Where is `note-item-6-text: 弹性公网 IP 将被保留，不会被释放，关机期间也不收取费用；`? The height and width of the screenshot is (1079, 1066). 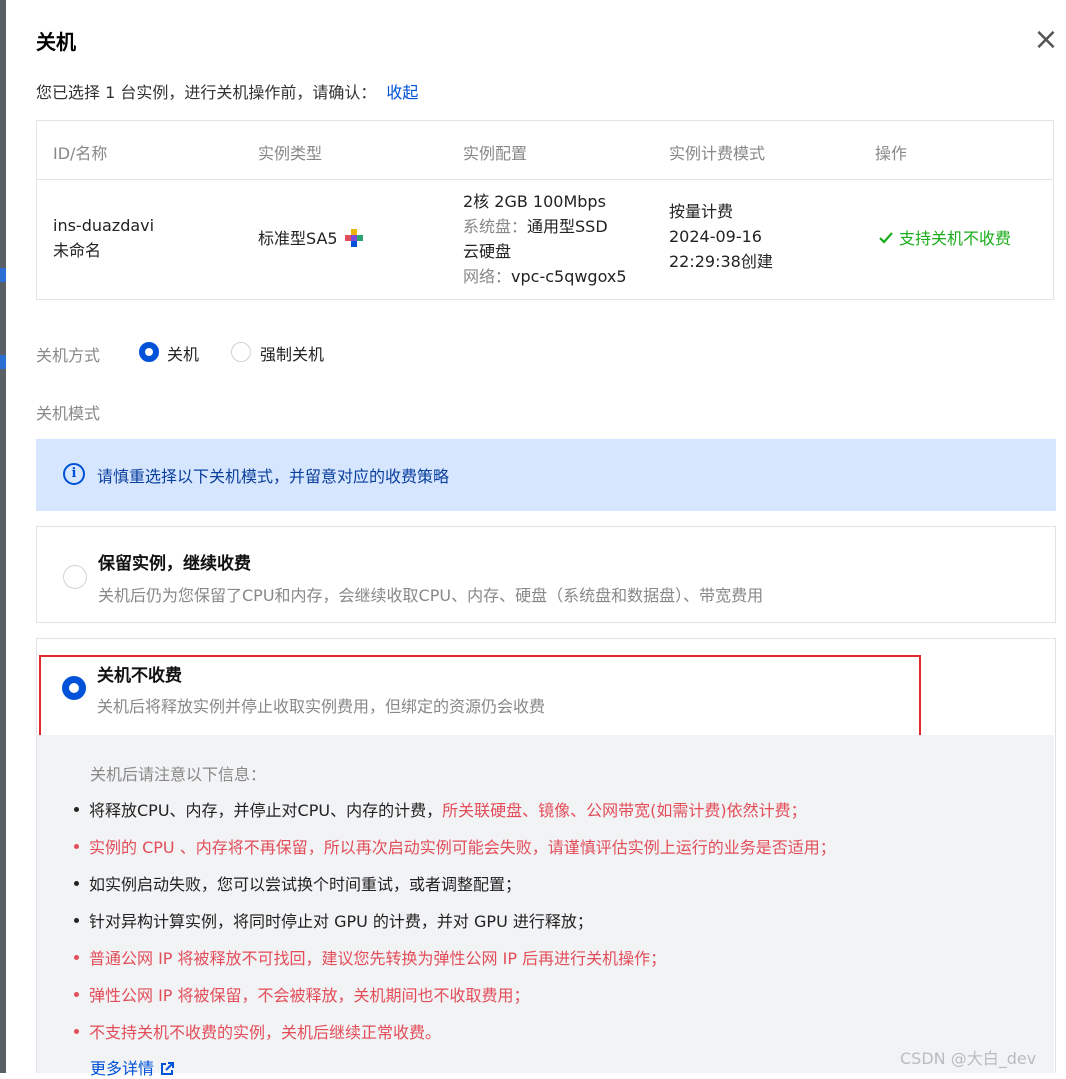 note-item-6-text: 弹性公网 IP 将被保留，不会被释放，关机期间也不收取费用； is located at coordinates (309, 995).